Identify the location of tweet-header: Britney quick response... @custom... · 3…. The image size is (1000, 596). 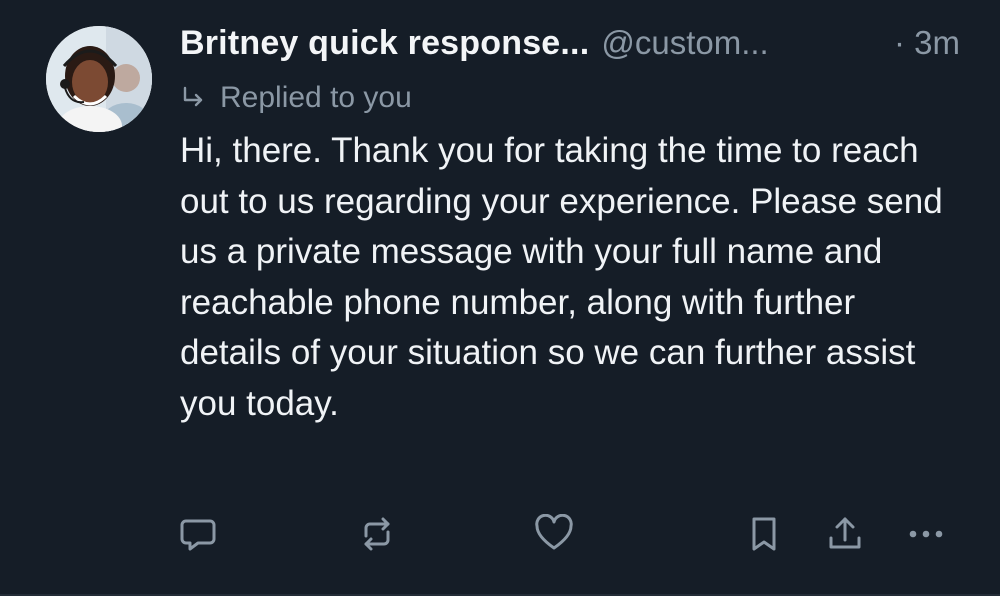
(575, 47).